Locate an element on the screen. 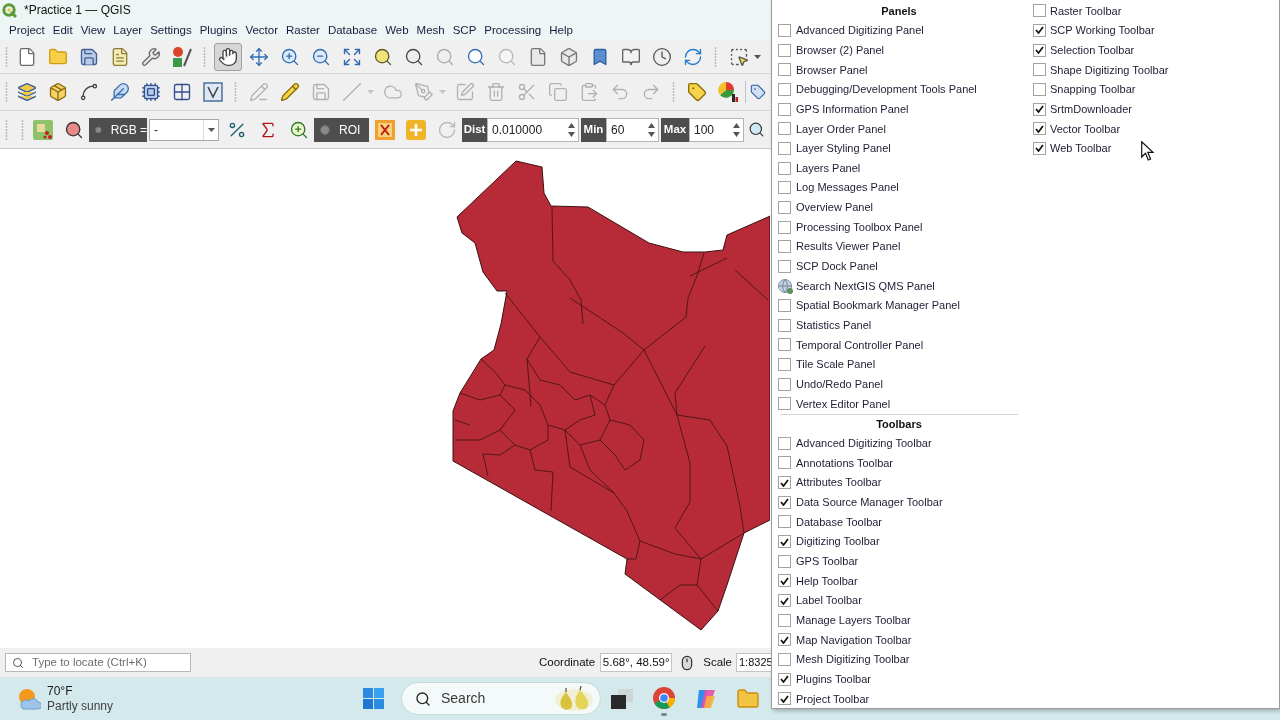  menu-bar-item: Web is located at coordinates (397, 30).